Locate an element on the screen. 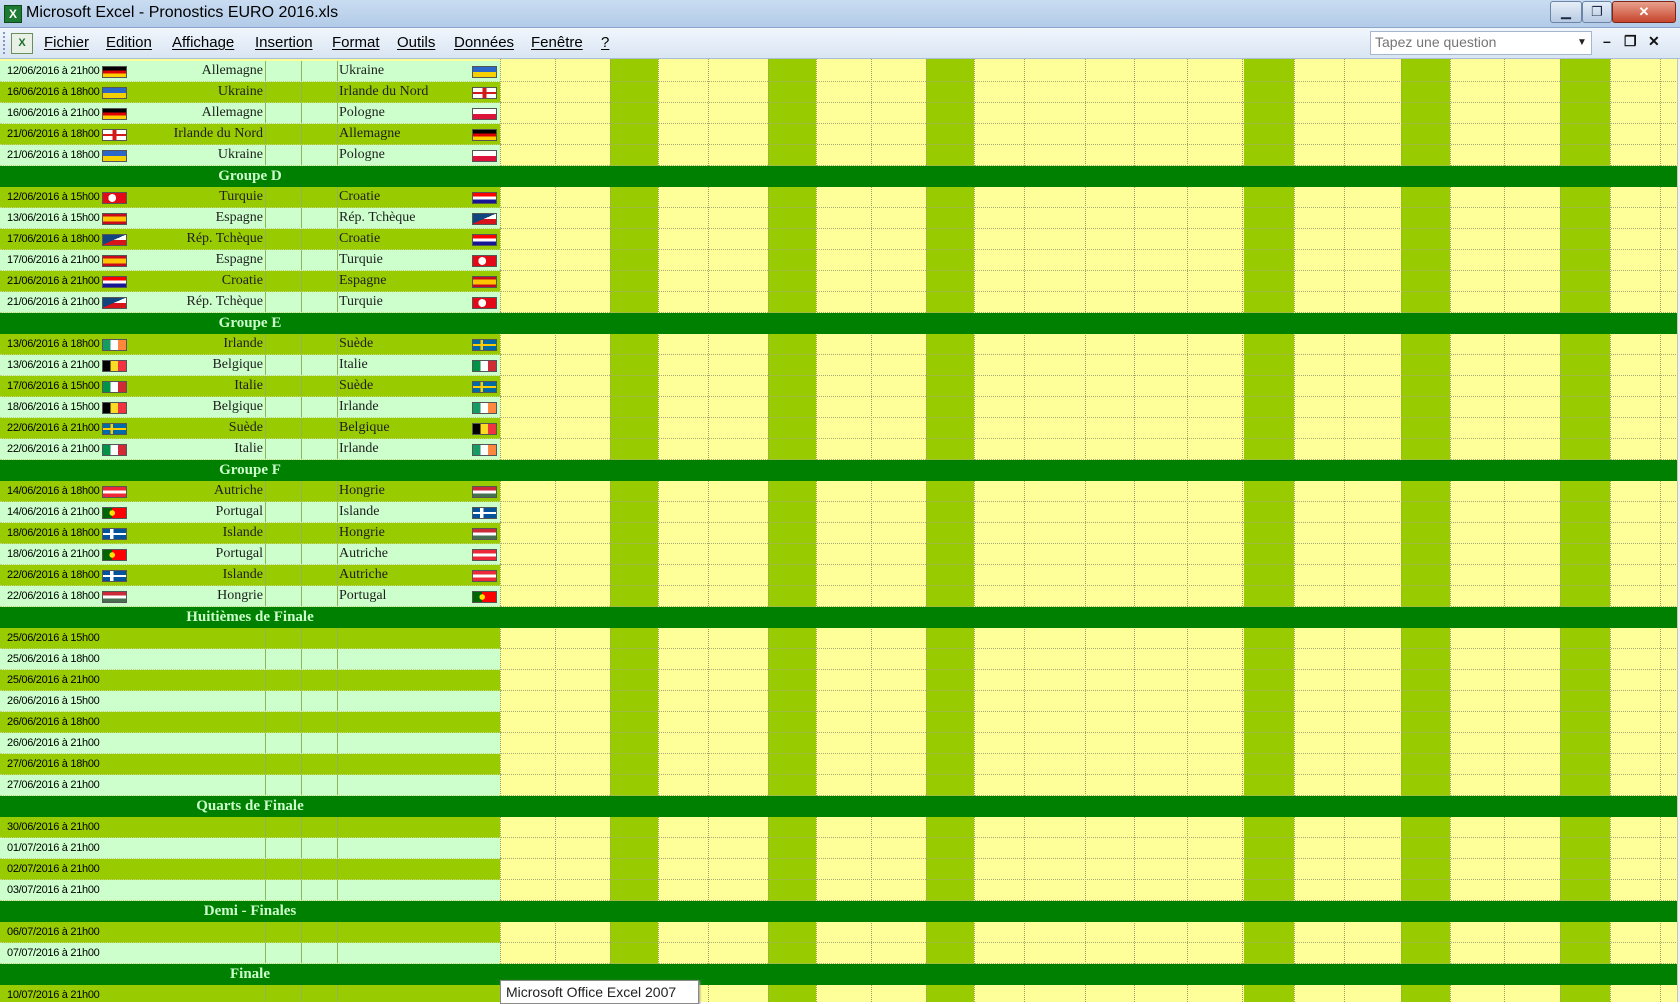 This screenshot has width=1680, height=1004. match-row: 14/06/2016 à 21h00 Portugal Islande is located at coordinates (250, 512).